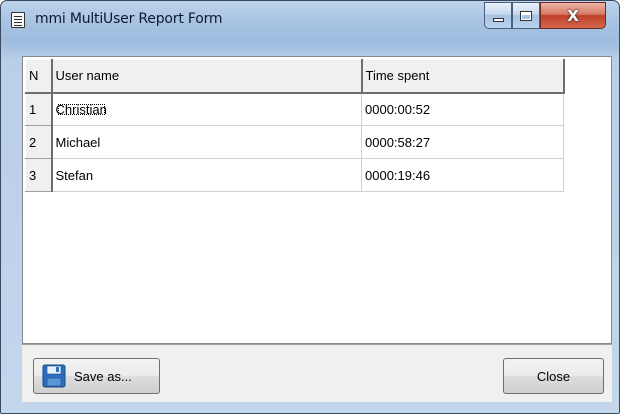 This screenshot has height=414, width=620. What do you see at coordinates (39, 109) in the screenshot?
I see `row-number: 1` at bounding box center [39, 109].